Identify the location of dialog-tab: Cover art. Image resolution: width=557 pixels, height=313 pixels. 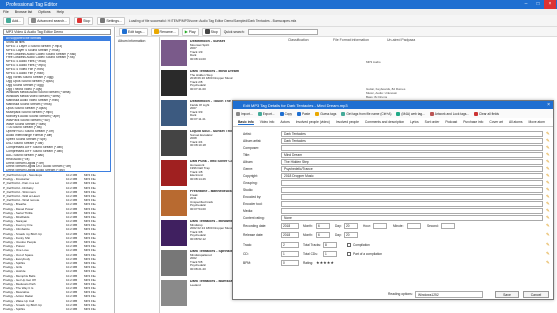
(496, 122).